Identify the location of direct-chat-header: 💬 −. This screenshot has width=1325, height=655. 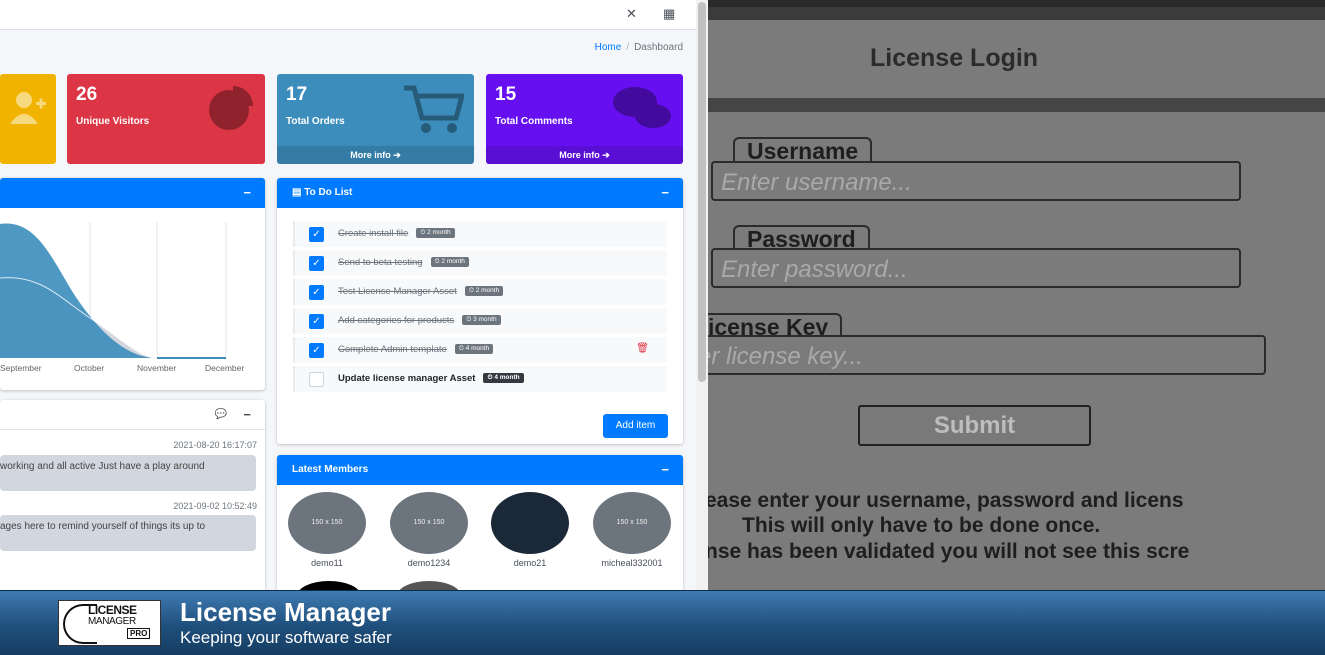
(132, 415).